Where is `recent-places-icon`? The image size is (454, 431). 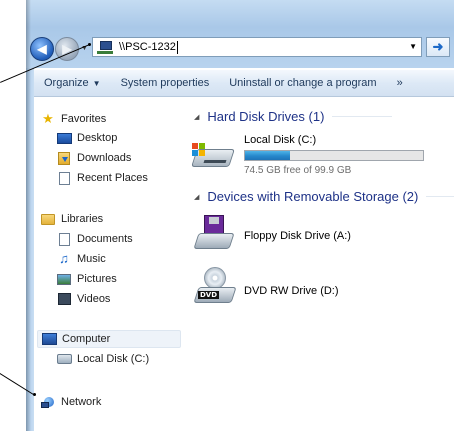
recent-places-icon is located at coordinates (64, 178).